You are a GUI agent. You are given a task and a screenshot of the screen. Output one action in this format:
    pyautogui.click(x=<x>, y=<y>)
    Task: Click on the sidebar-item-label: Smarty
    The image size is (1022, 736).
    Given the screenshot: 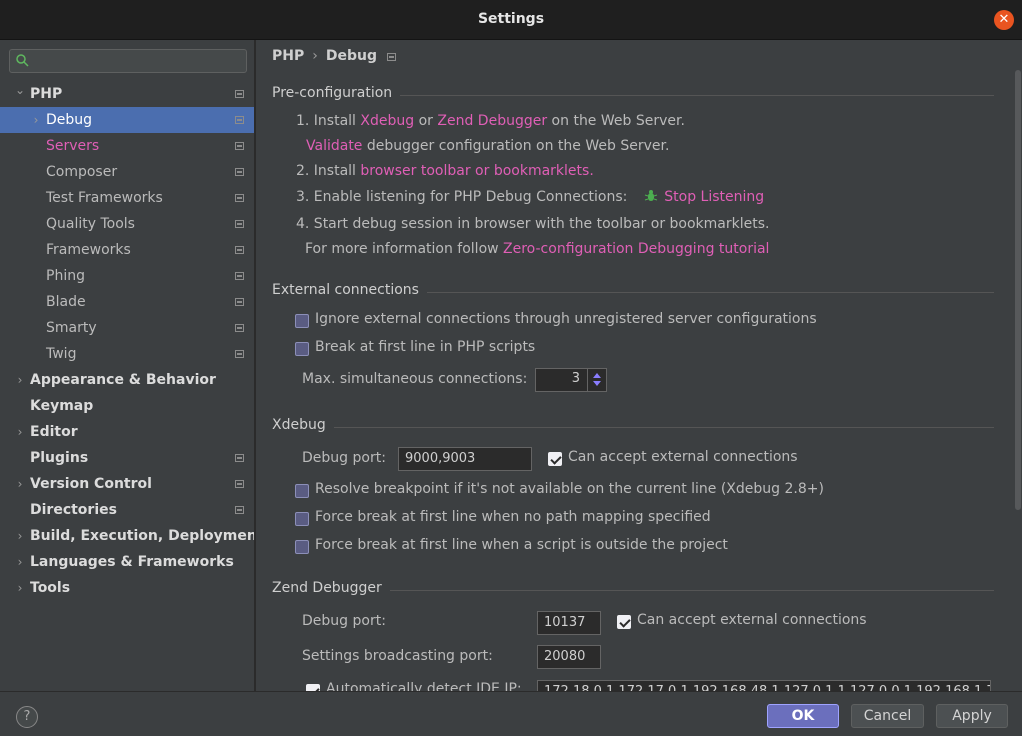 What is the action you would take?
    pyautogui.click(x=71, y=328)
    